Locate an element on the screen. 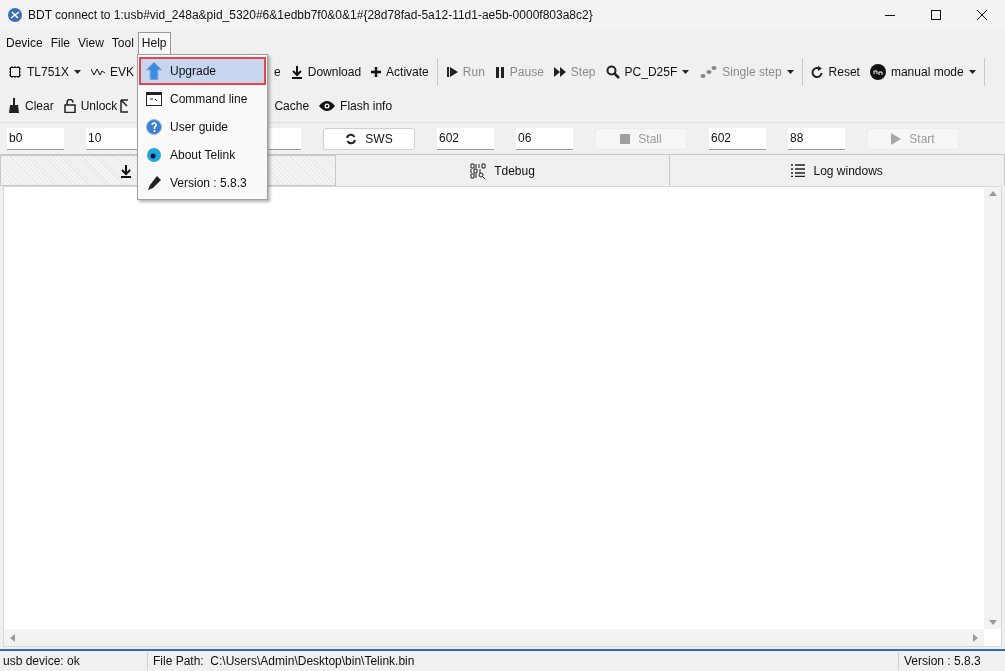  device-status: usb device: ok is located at coordinates (74, 661).